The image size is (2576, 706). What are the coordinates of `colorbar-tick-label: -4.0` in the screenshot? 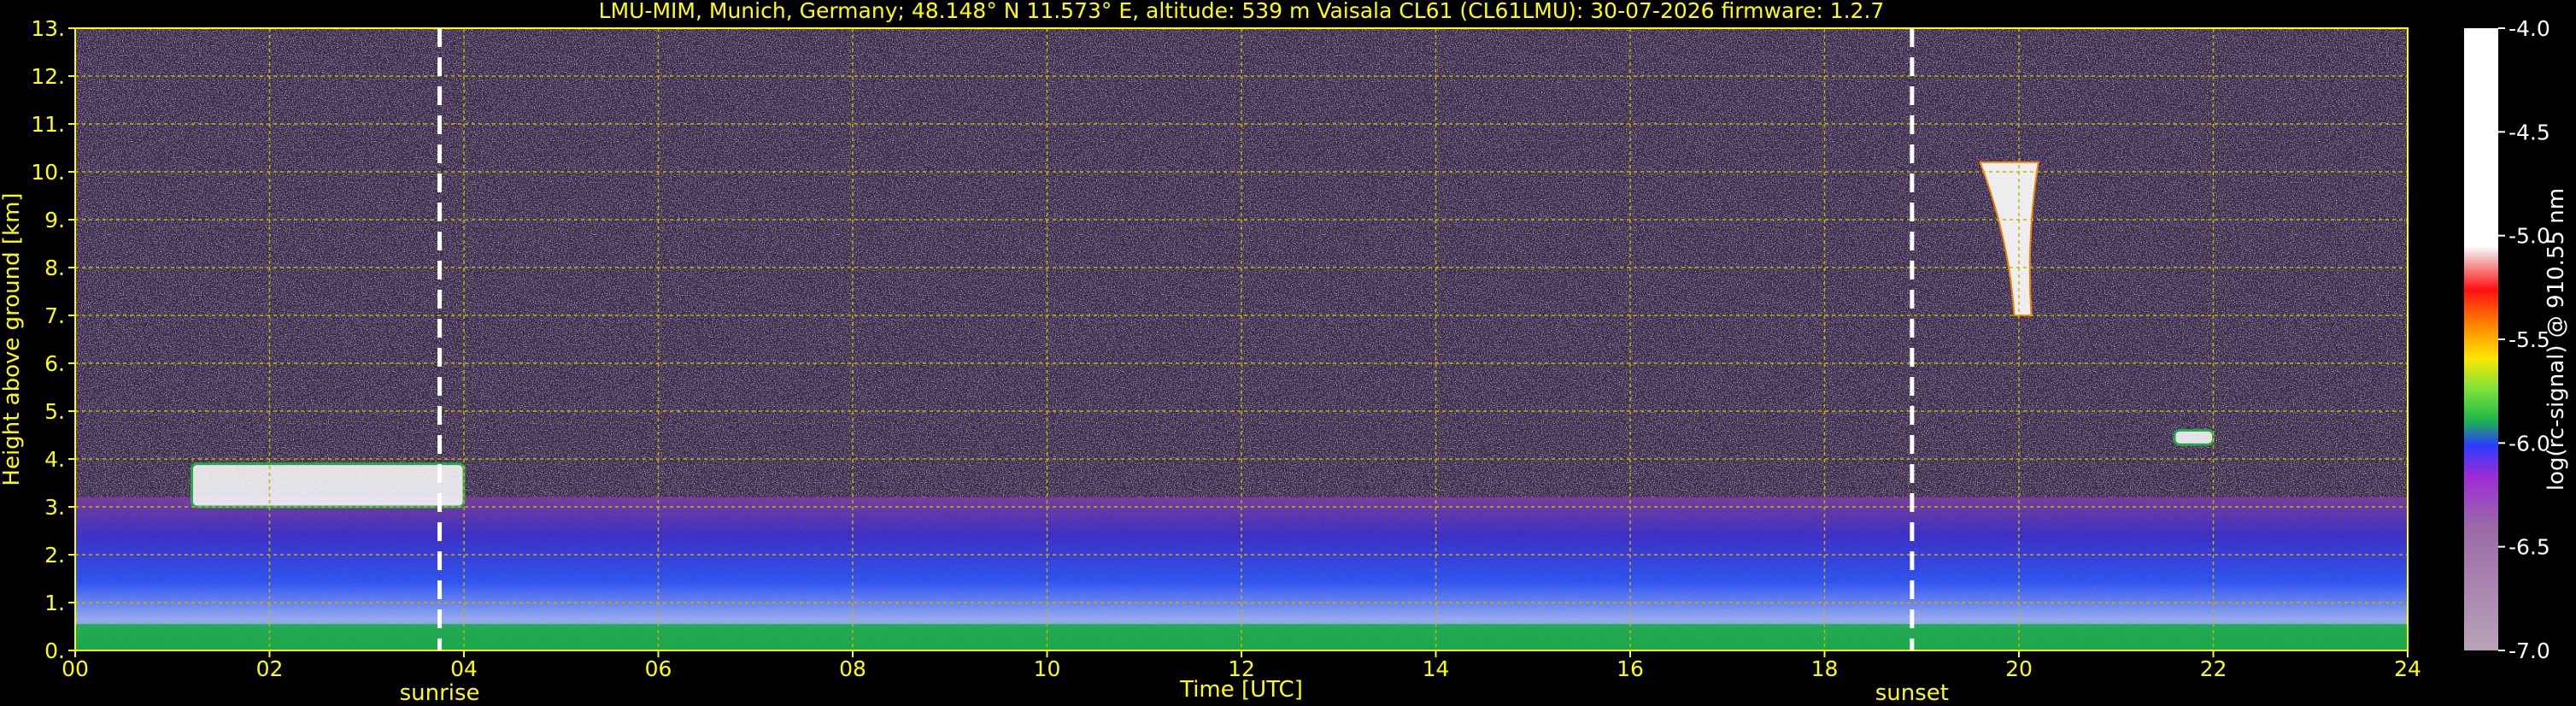 It's located at (2529, 28).